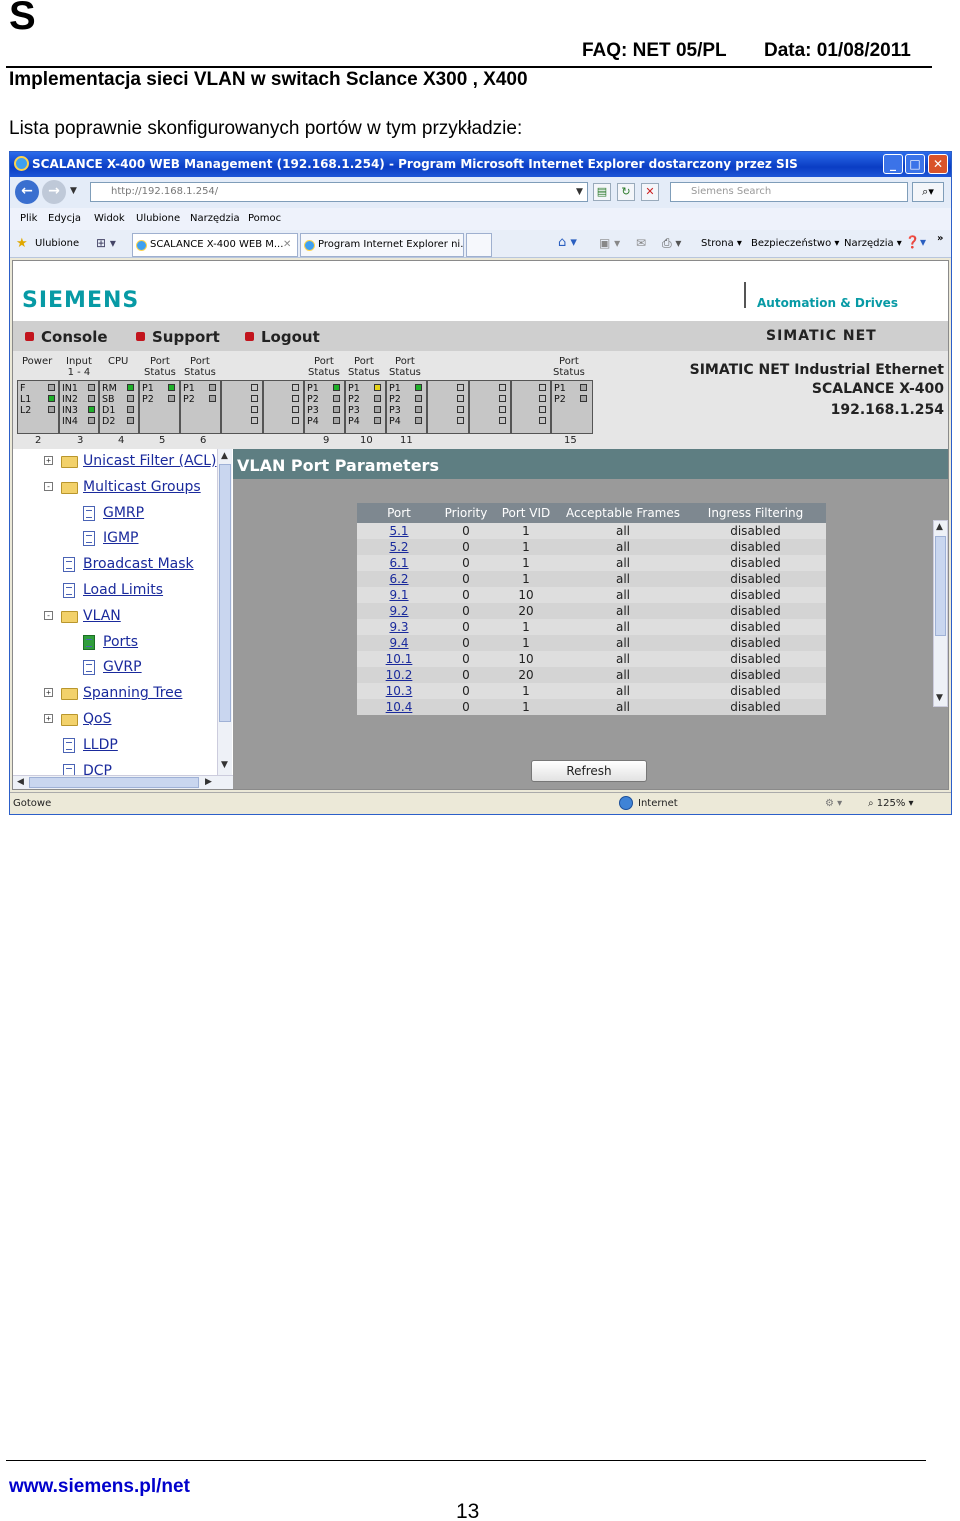  I want to click on footer-url: www.siemens.pl/net, so click(99, 1487).